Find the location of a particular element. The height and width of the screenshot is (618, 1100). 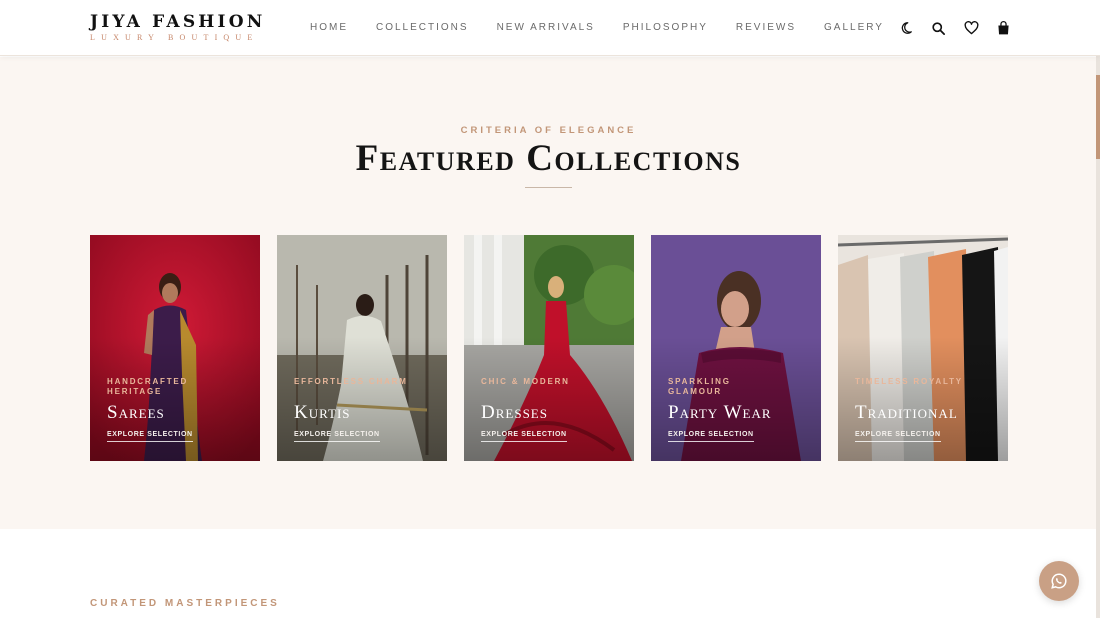

card-title: Traditional is located at coordinates (906, 412).